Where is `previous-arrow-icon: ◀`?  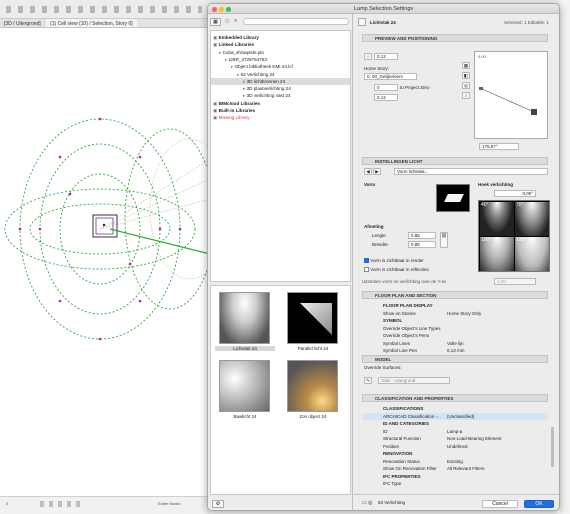 previous-arrow-icon: ◀ is located at coordinates (368, 171).